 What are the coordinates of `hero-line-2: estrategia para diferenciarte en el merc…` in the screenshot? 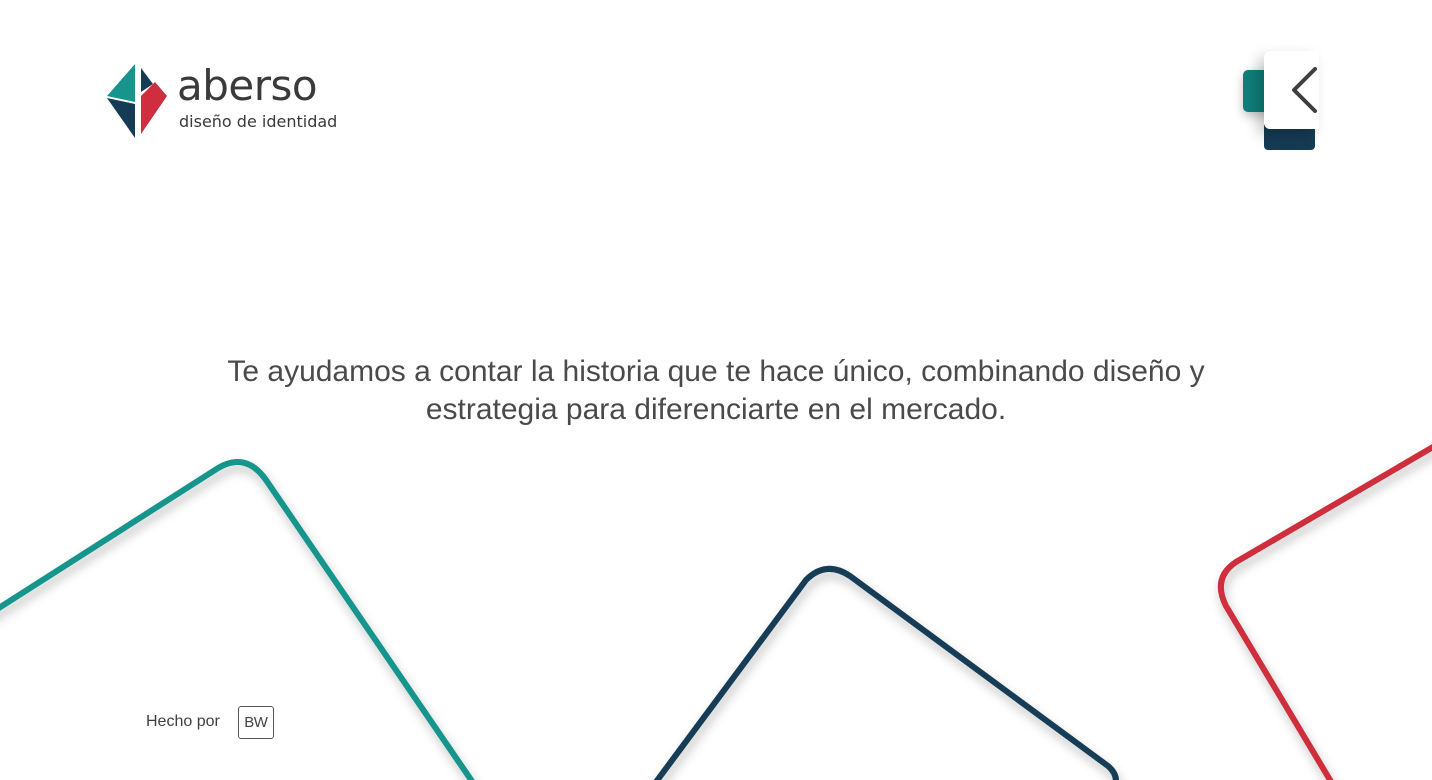 It's located at (716, 409).